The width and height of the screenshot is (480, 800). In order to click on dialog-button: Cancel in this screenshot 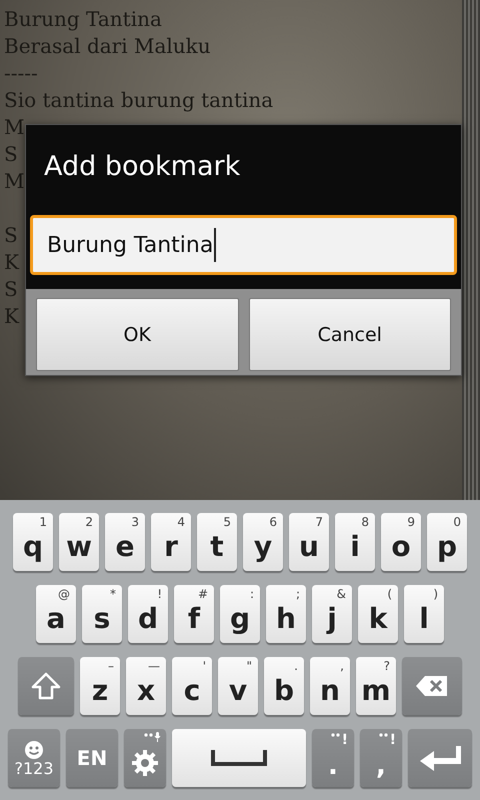, I will do `click(349, 334)`.